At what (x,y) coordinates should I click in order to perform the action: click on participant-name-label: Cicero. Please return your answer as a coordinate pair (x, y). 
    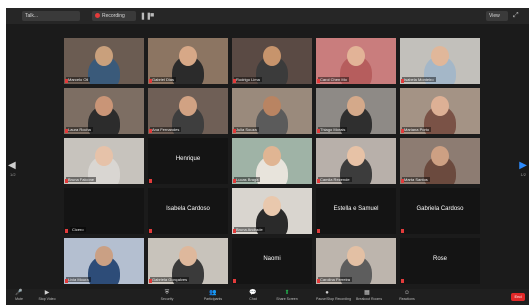
    Looking at the image, I should click on (78, 229).